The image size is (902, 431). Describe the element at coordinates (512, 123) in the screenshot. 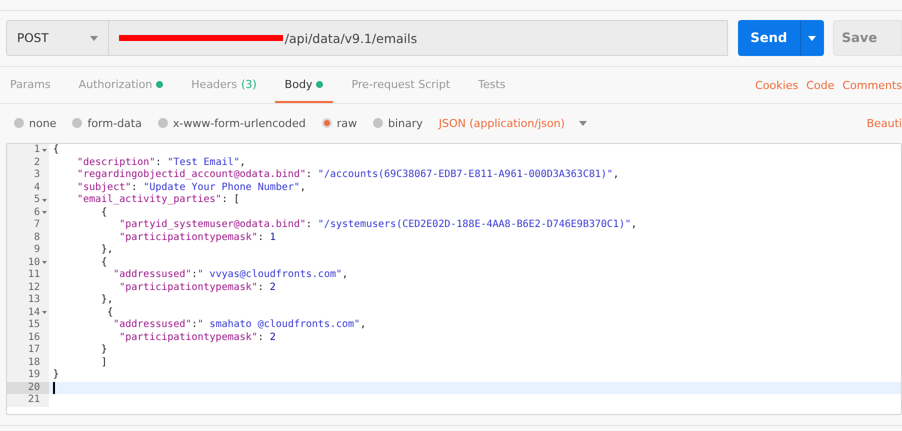

I see `format-dropdown: JSON (application/json)` at that location.